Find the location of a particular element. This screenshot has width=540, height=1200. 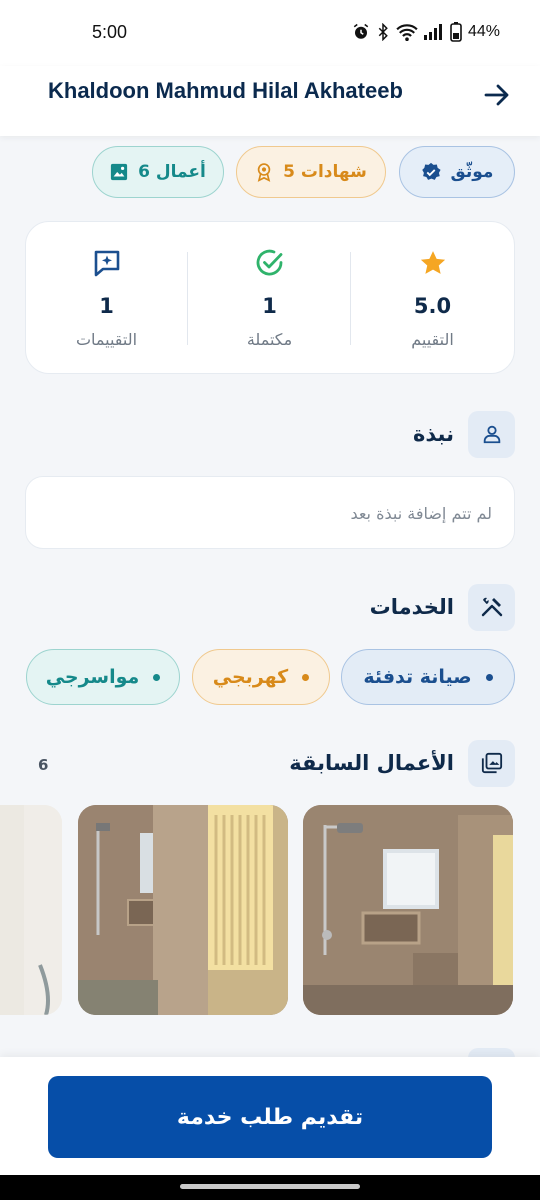

verified-label: موثّق is located at coordinates (472, 172).